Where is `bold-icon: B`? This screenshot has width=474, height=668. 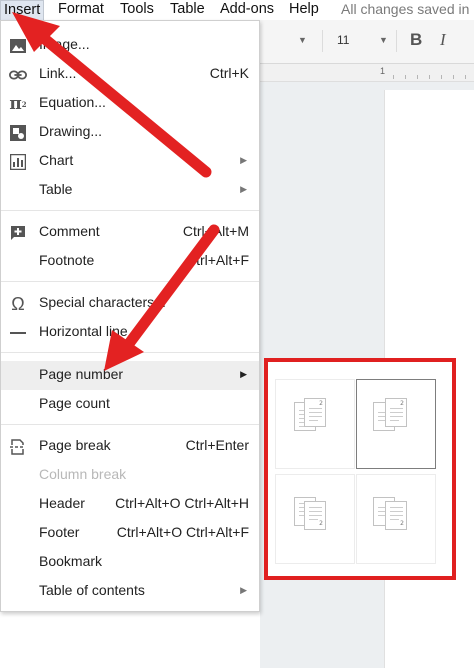
bold-icon: B is located at coordinates (416, 40).